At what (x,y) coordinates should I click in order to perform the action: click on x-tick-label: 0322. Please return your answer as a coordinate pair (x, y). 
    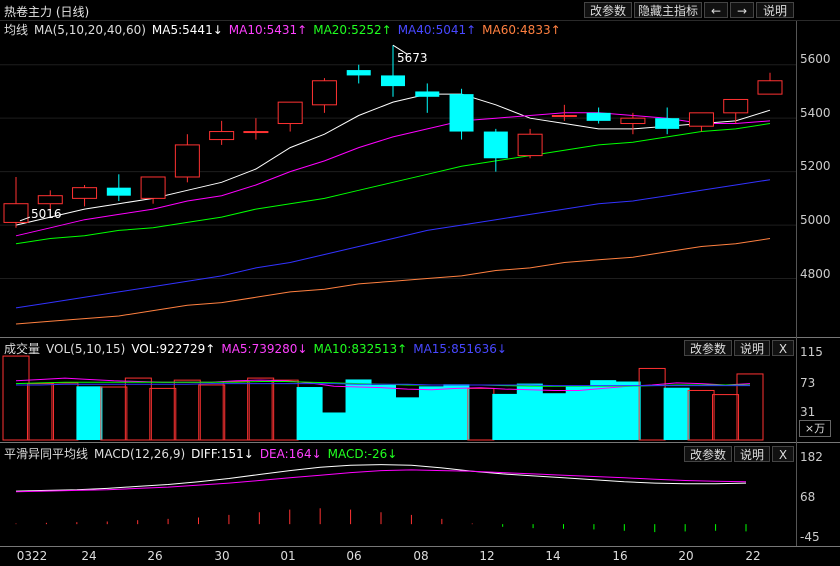
    Looking at the image, I should click on (32, 556).